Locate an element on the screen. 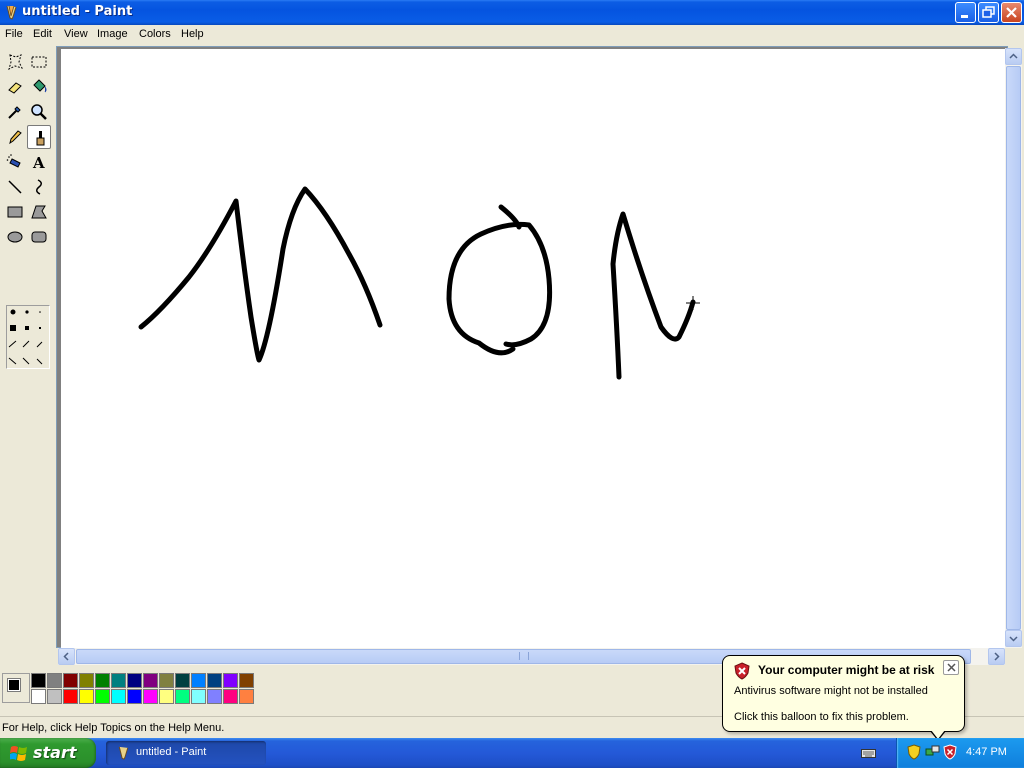  tool-polygon is located at coordinates (39, 212).